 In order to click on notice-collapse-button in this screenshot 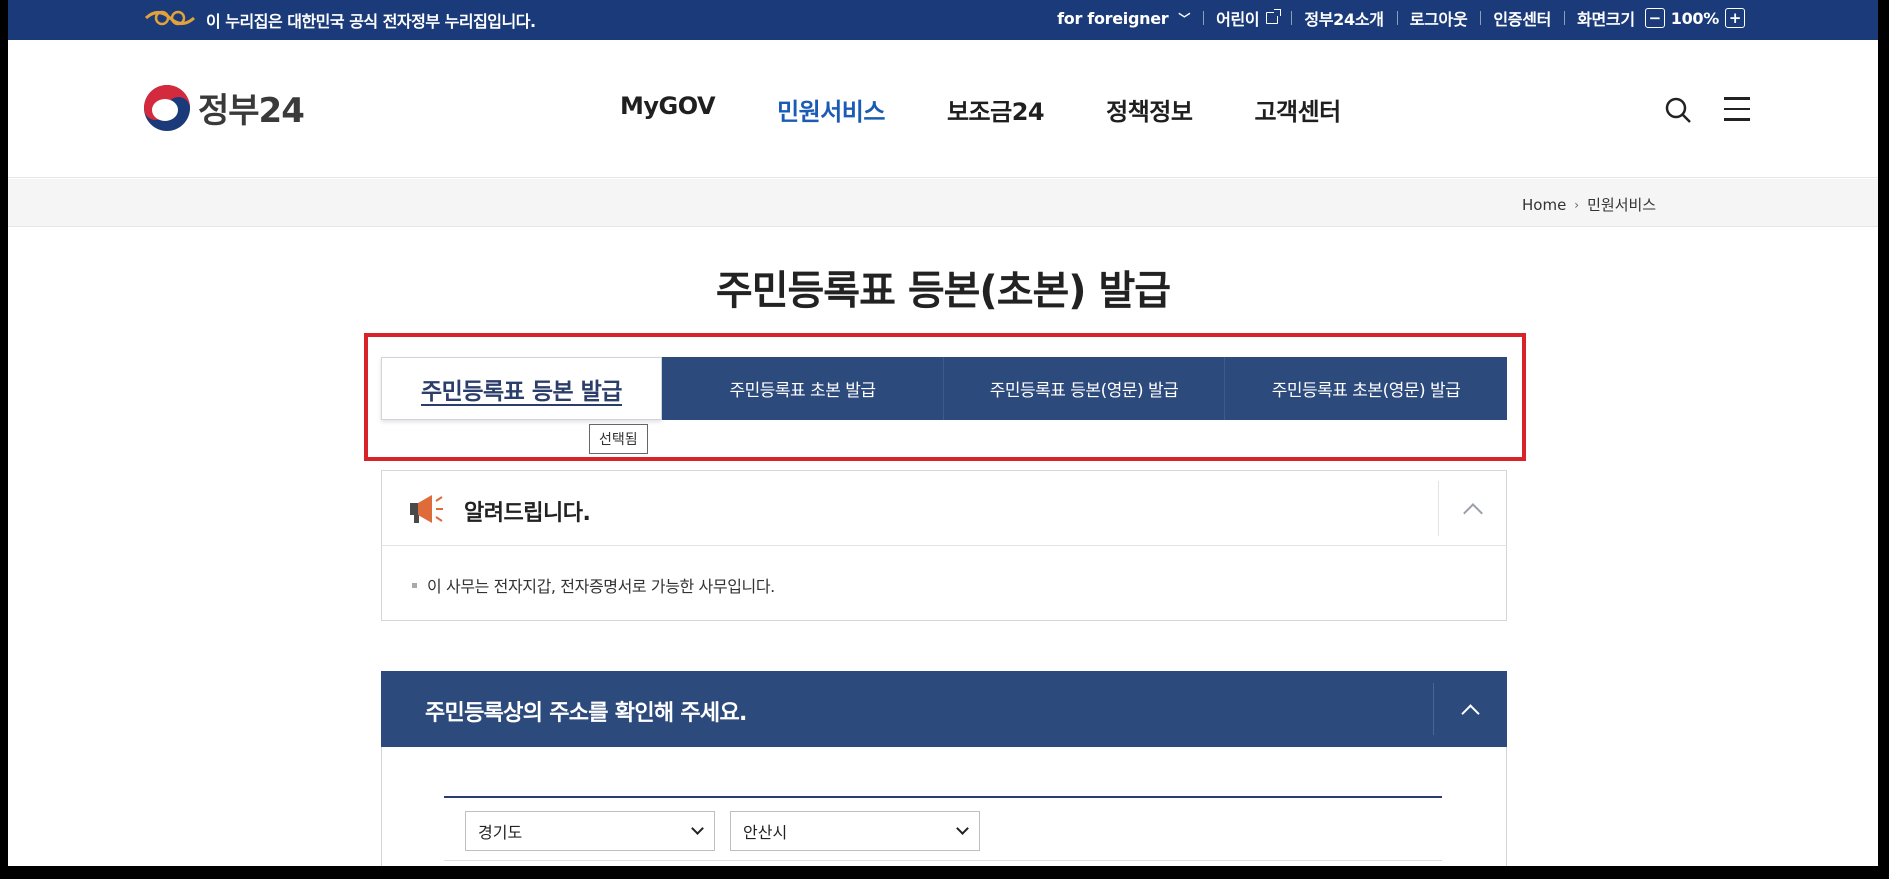, I will do `click(1472, 508)`.